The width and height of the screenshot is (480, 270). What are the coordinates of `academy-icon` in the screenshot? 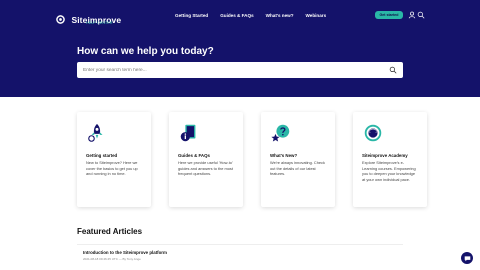 It's located at (373, 133).